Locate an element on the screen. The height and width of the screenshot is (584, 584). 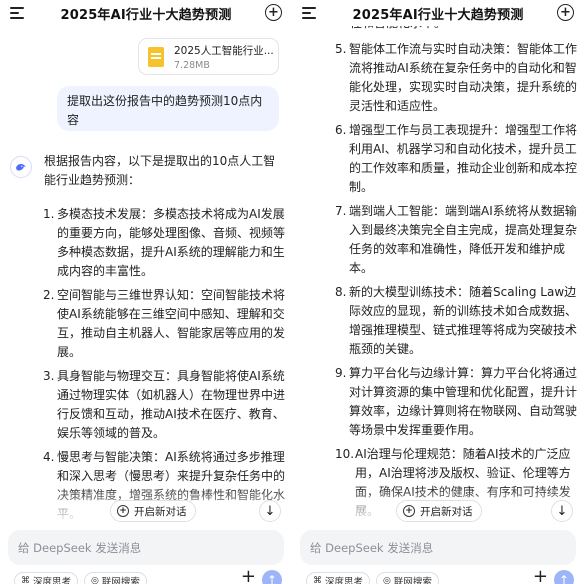
trend-number: 4. is located at coordinates (49, 457).